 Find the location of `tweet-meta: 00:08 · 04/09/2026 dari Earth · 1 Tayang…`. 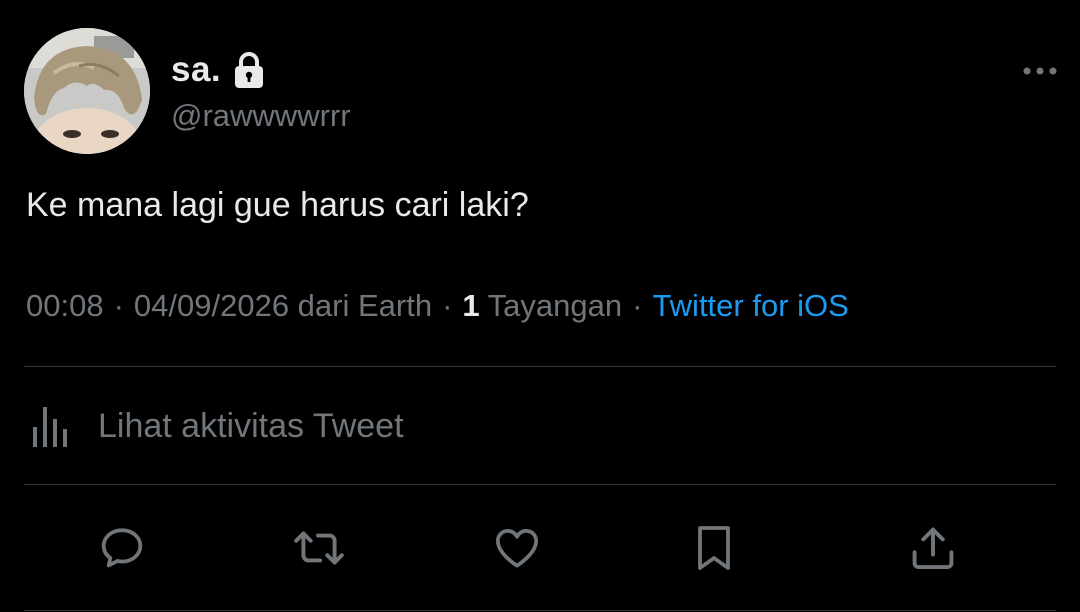

tweet-meta: 00:08 · 04/09/2026 dari Earth · 1 Tayang… is located at coordinates (437, 306).